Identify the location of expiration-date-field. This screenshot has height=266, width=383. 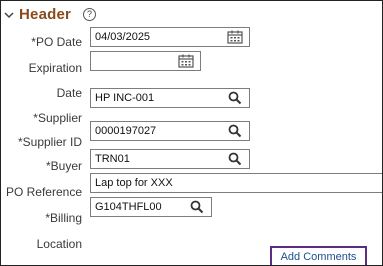
(145, 61).